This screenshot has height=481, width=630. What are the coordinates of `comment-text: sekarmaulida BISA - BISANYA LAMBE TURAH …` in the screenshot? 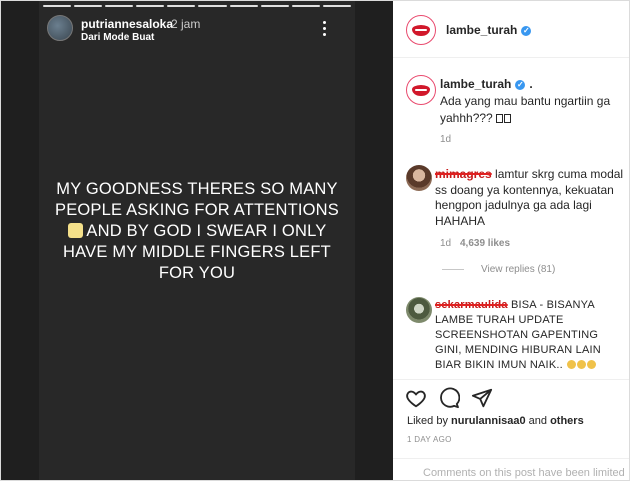 It's located at (531, 335).